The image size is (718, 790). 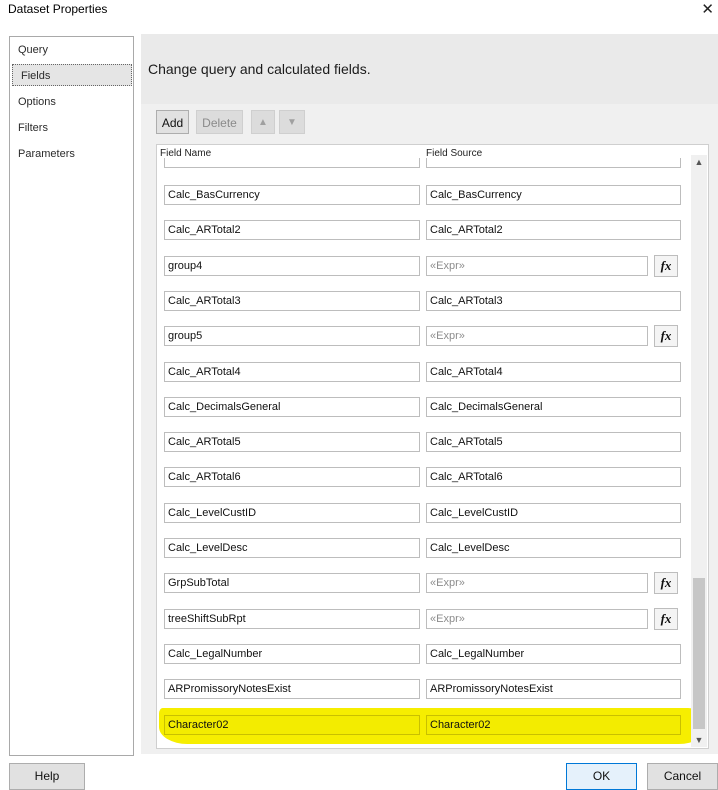 I want to click on table-row: Calc_ARTotal5 Calc_ARTotal5, so click(x=427, y=443).